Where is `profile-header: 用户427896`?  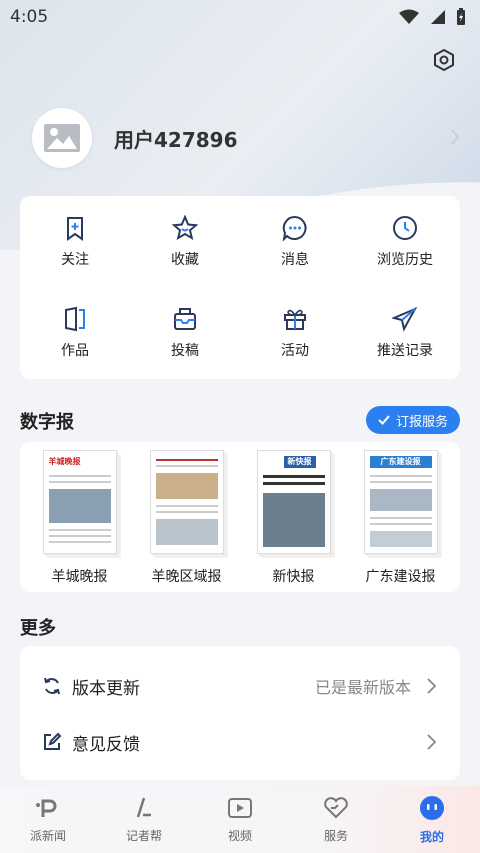
profile-header: 用户427896 is located at coordinates (135, 138).